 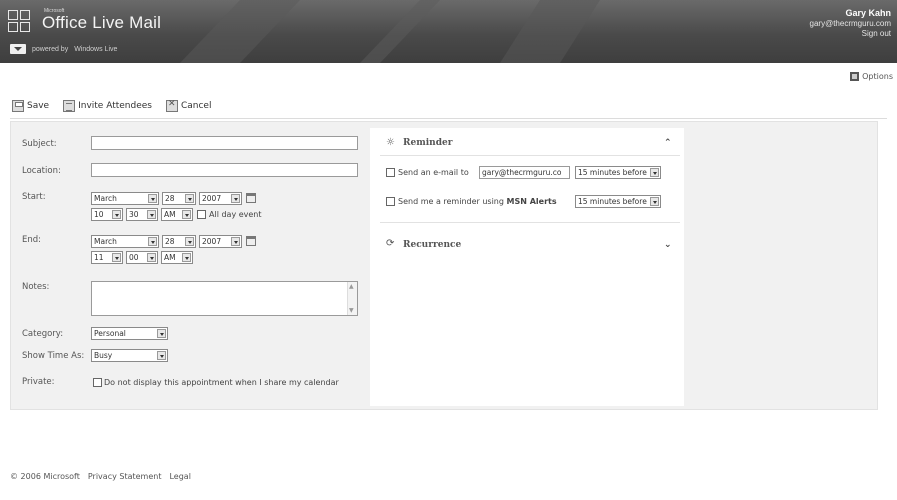 I want to click on start-hour-select: 10, so click(x=107, y=214).